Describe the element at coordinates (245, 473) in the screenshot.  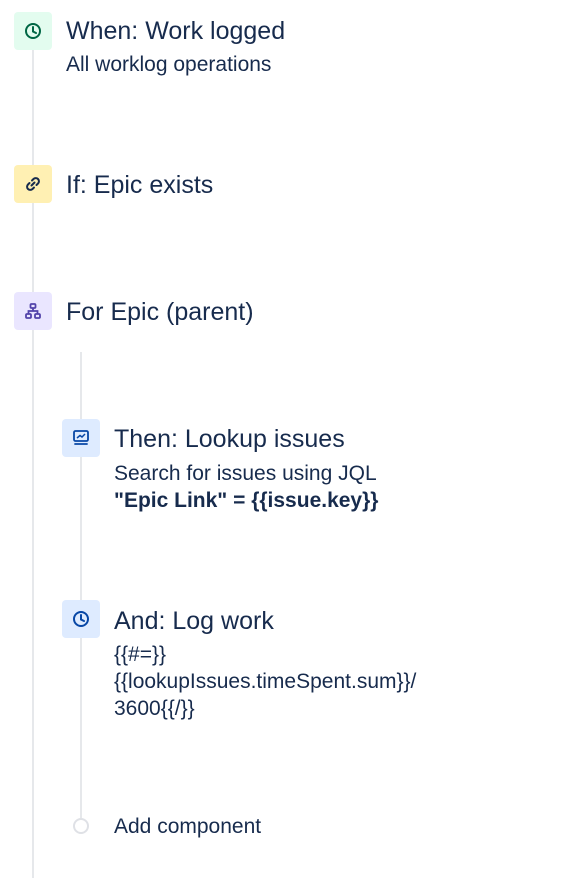
I see `lookup-issues-subtitle: Search for issues using JQL` at that location.